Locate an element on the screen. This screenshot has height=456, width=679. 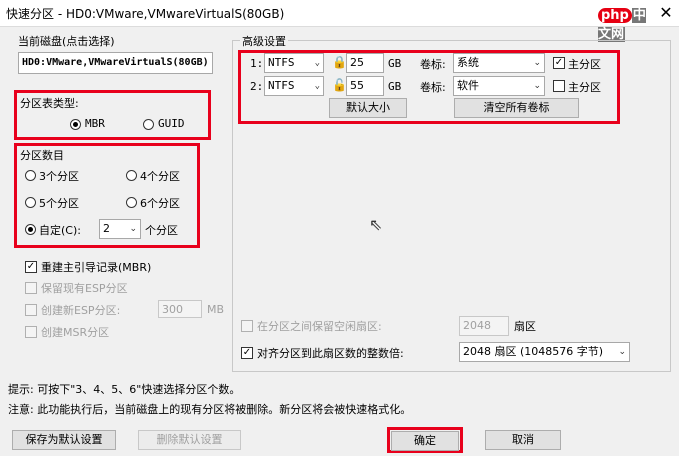
rebuild-mbr-checkbox: ✓ is located at coordinates (31, 267).